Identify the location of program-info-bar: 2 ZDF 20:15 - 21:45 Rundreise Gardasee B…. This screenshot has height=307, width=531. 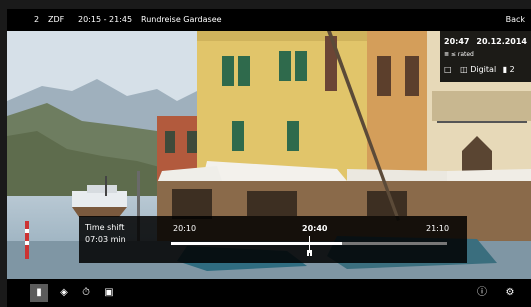
(269, 20).